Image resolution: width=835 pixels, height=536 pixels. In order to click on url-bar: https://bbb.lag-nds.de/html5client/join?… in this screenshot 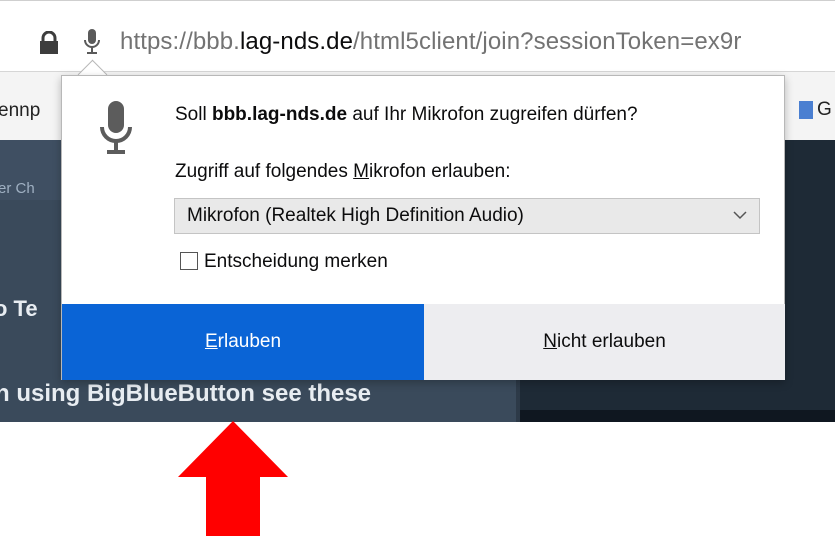, I will do `click(417, 36)`.